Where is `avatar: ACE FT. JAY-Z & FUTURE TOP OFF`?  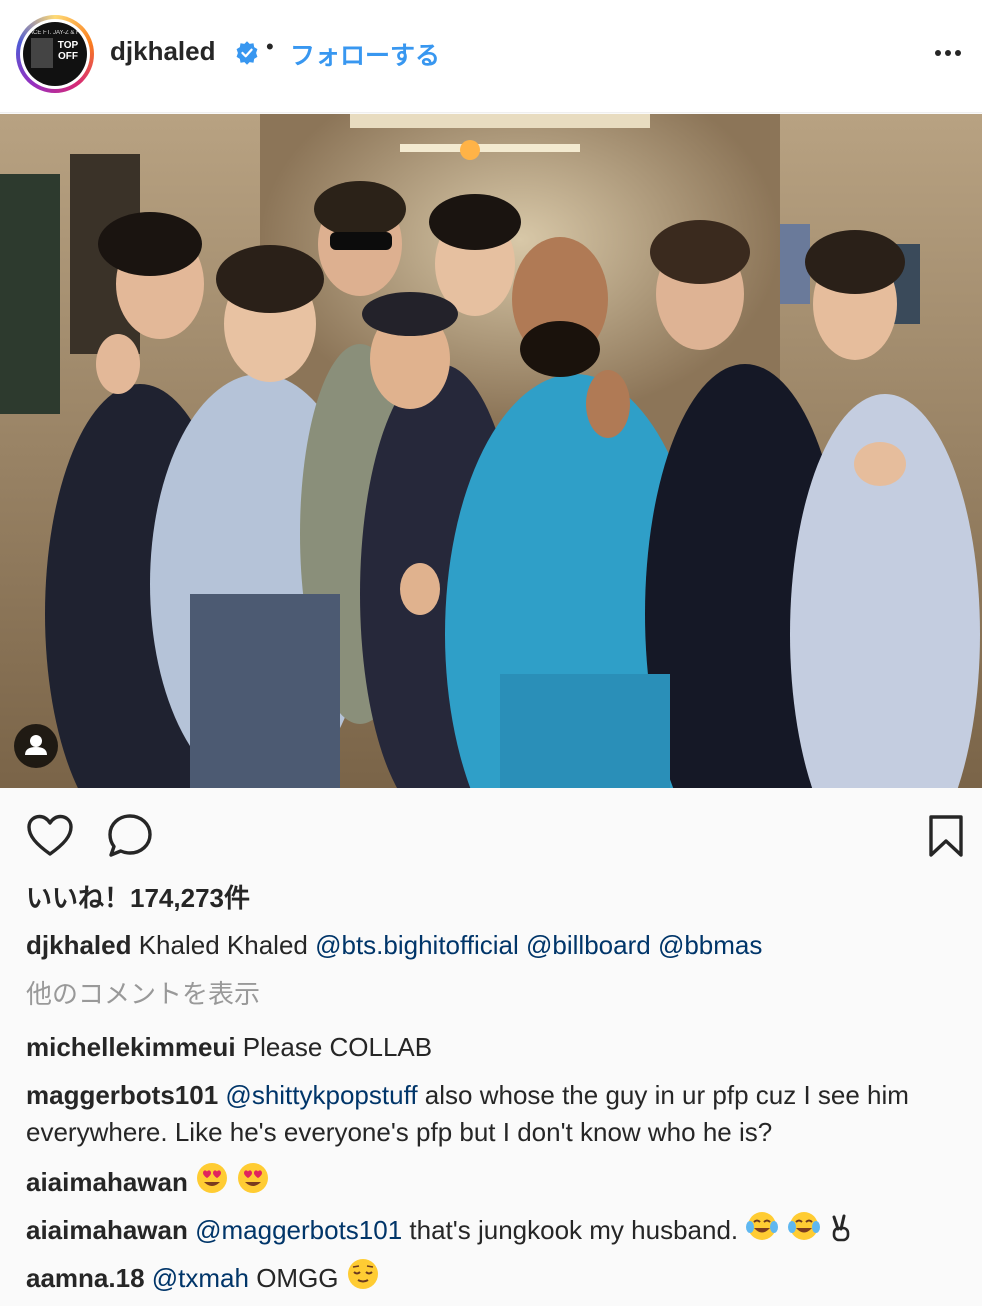 avatar: ACE FT. JAY-Z & FUTURE TOP OFF is located at coordinates (55, 54).